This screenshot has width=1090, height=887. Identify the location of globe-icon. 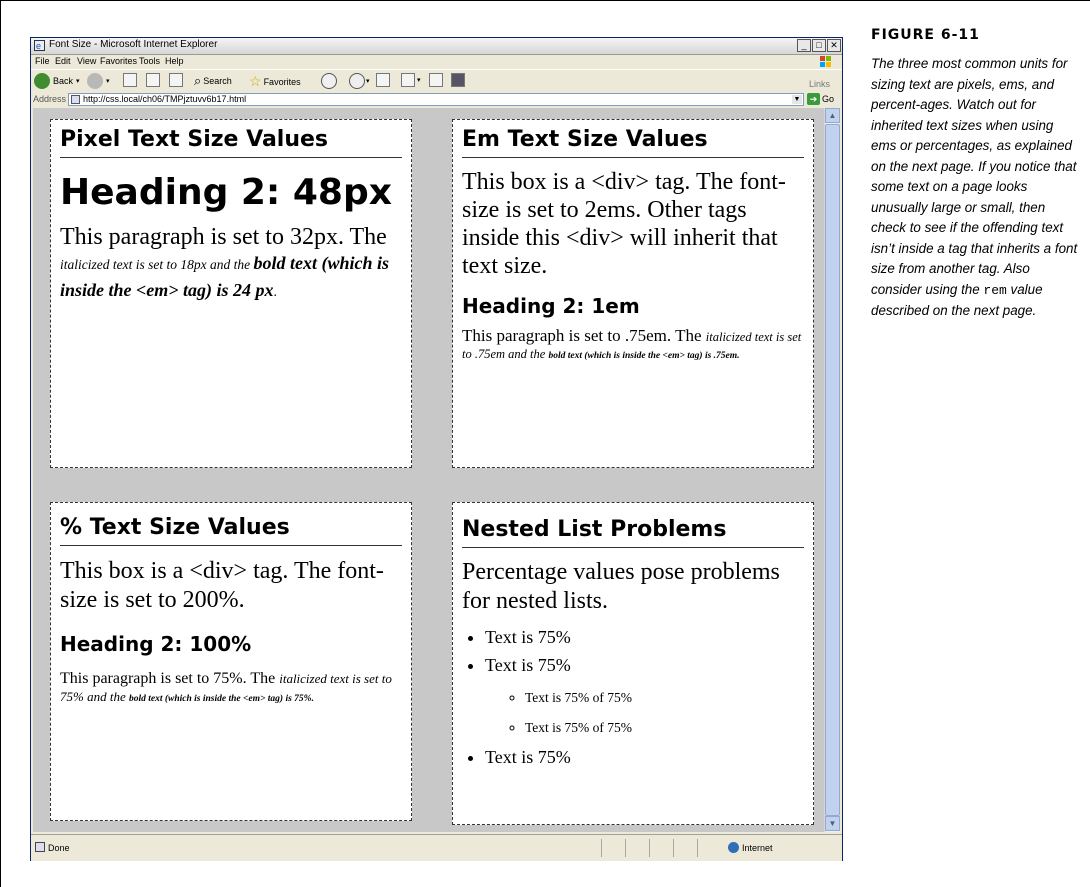
(733, 847).